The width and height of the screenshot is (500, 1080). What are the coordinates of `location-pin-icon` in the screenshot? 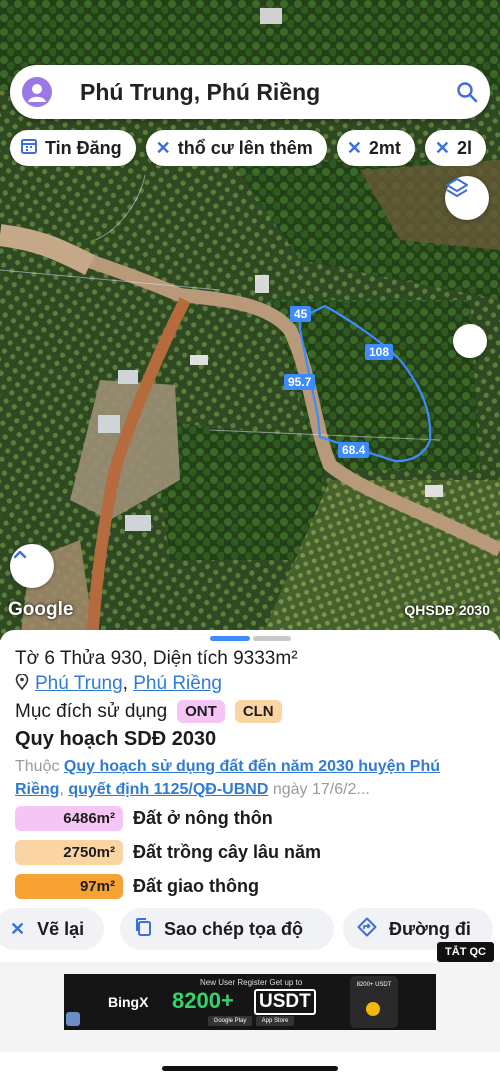 It's located at (22, 682).